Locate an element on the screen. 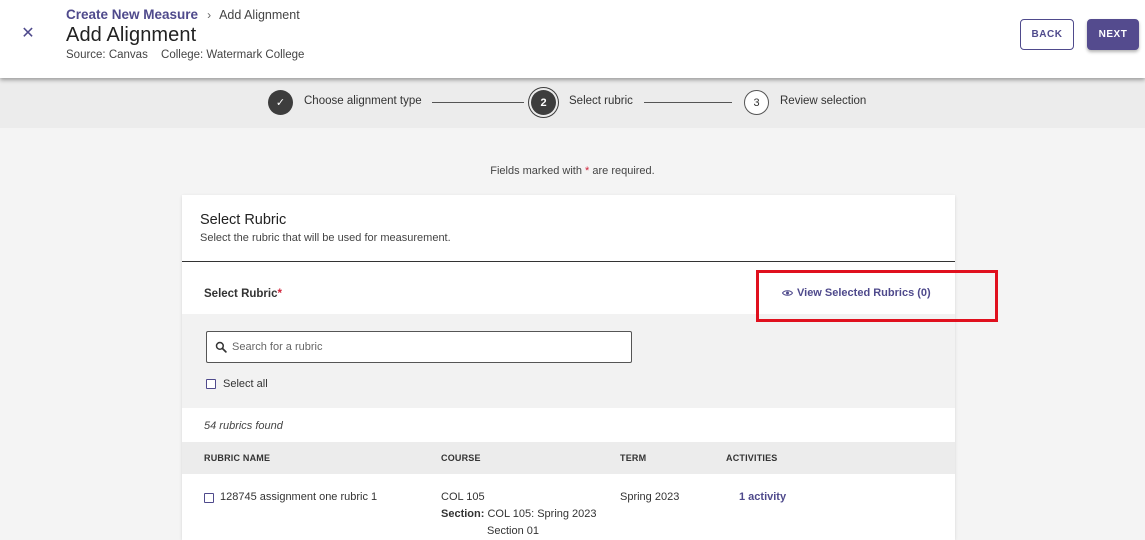 The height and width of the screenshot is (540, 1145). divider is located at coordinates (568, 261).